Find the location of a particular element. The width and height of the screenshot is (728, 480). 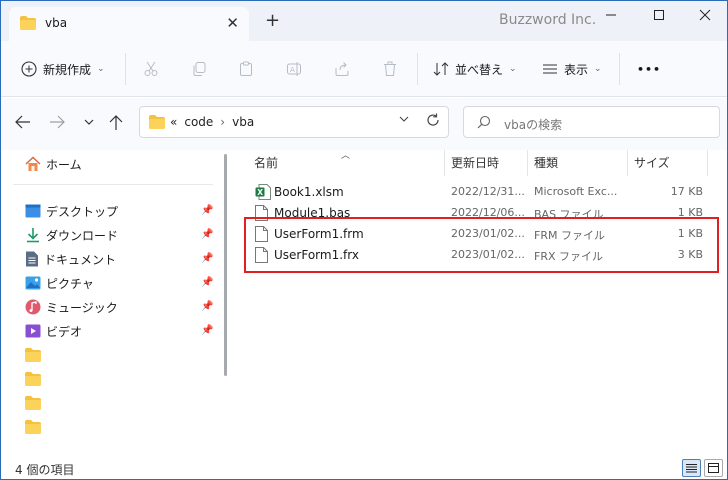

sort-ascending-icon: ︿ is located at coordinates (346, 156).